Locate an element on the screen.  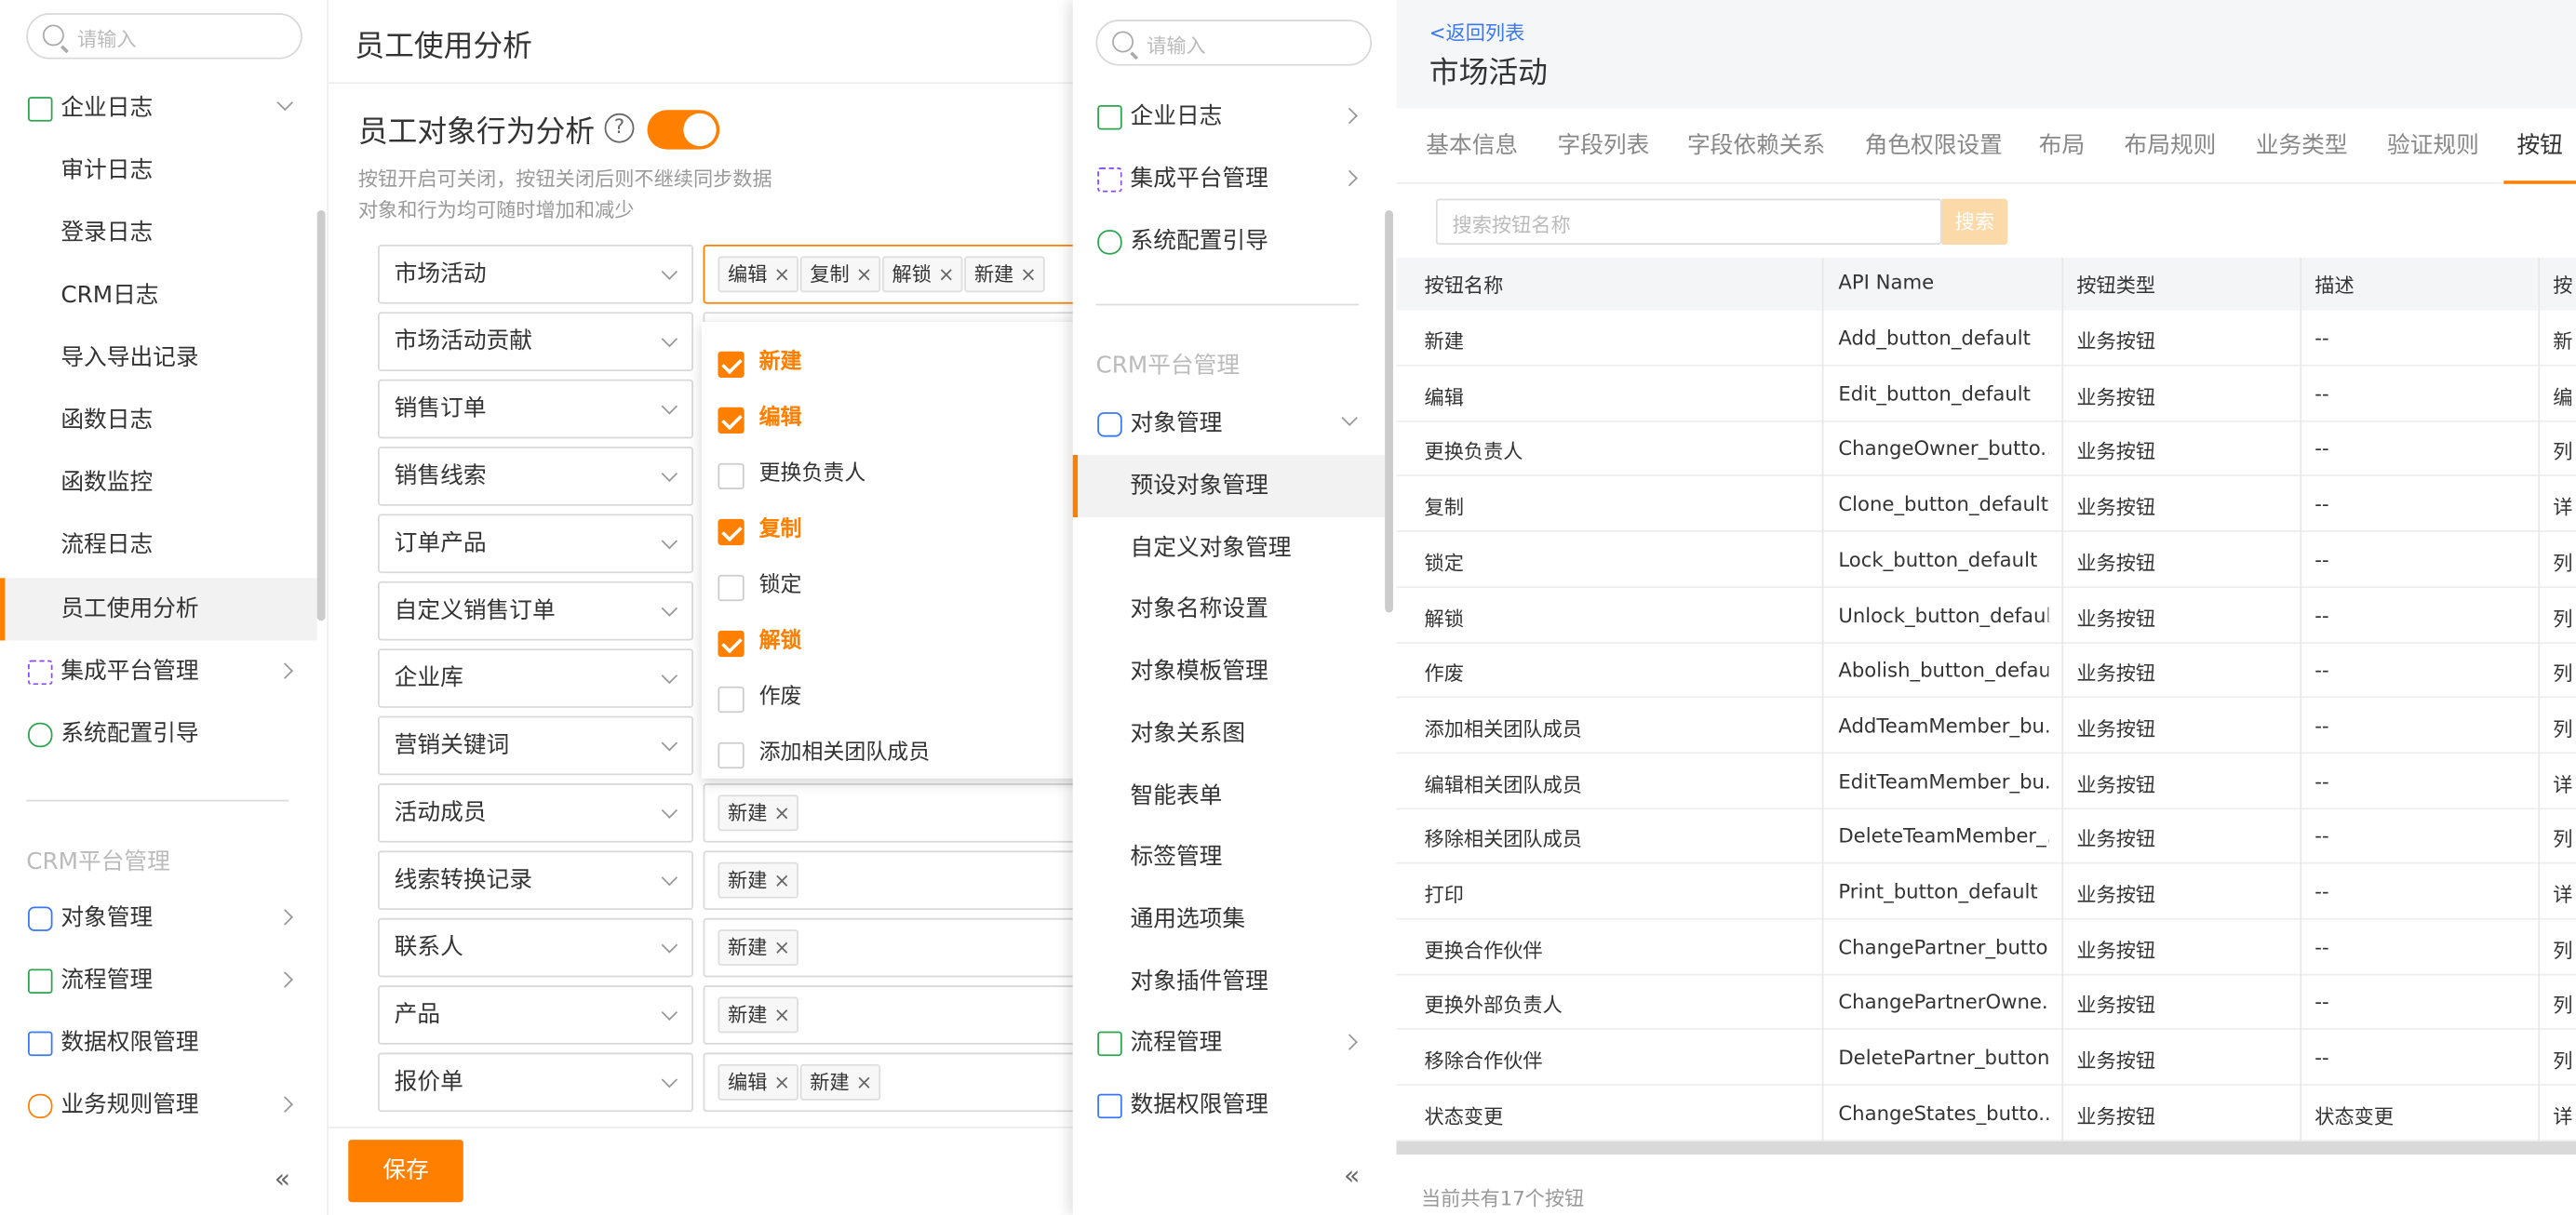
sub-crm-log: CRM日志 is located at coordinates (158, 295).